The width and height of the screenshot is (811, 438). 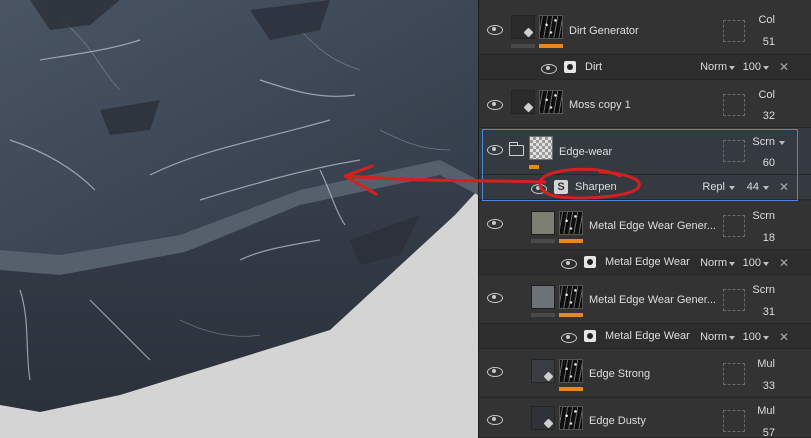 I want to click on effect-name: Sharpen, so click(x=635, y=187).